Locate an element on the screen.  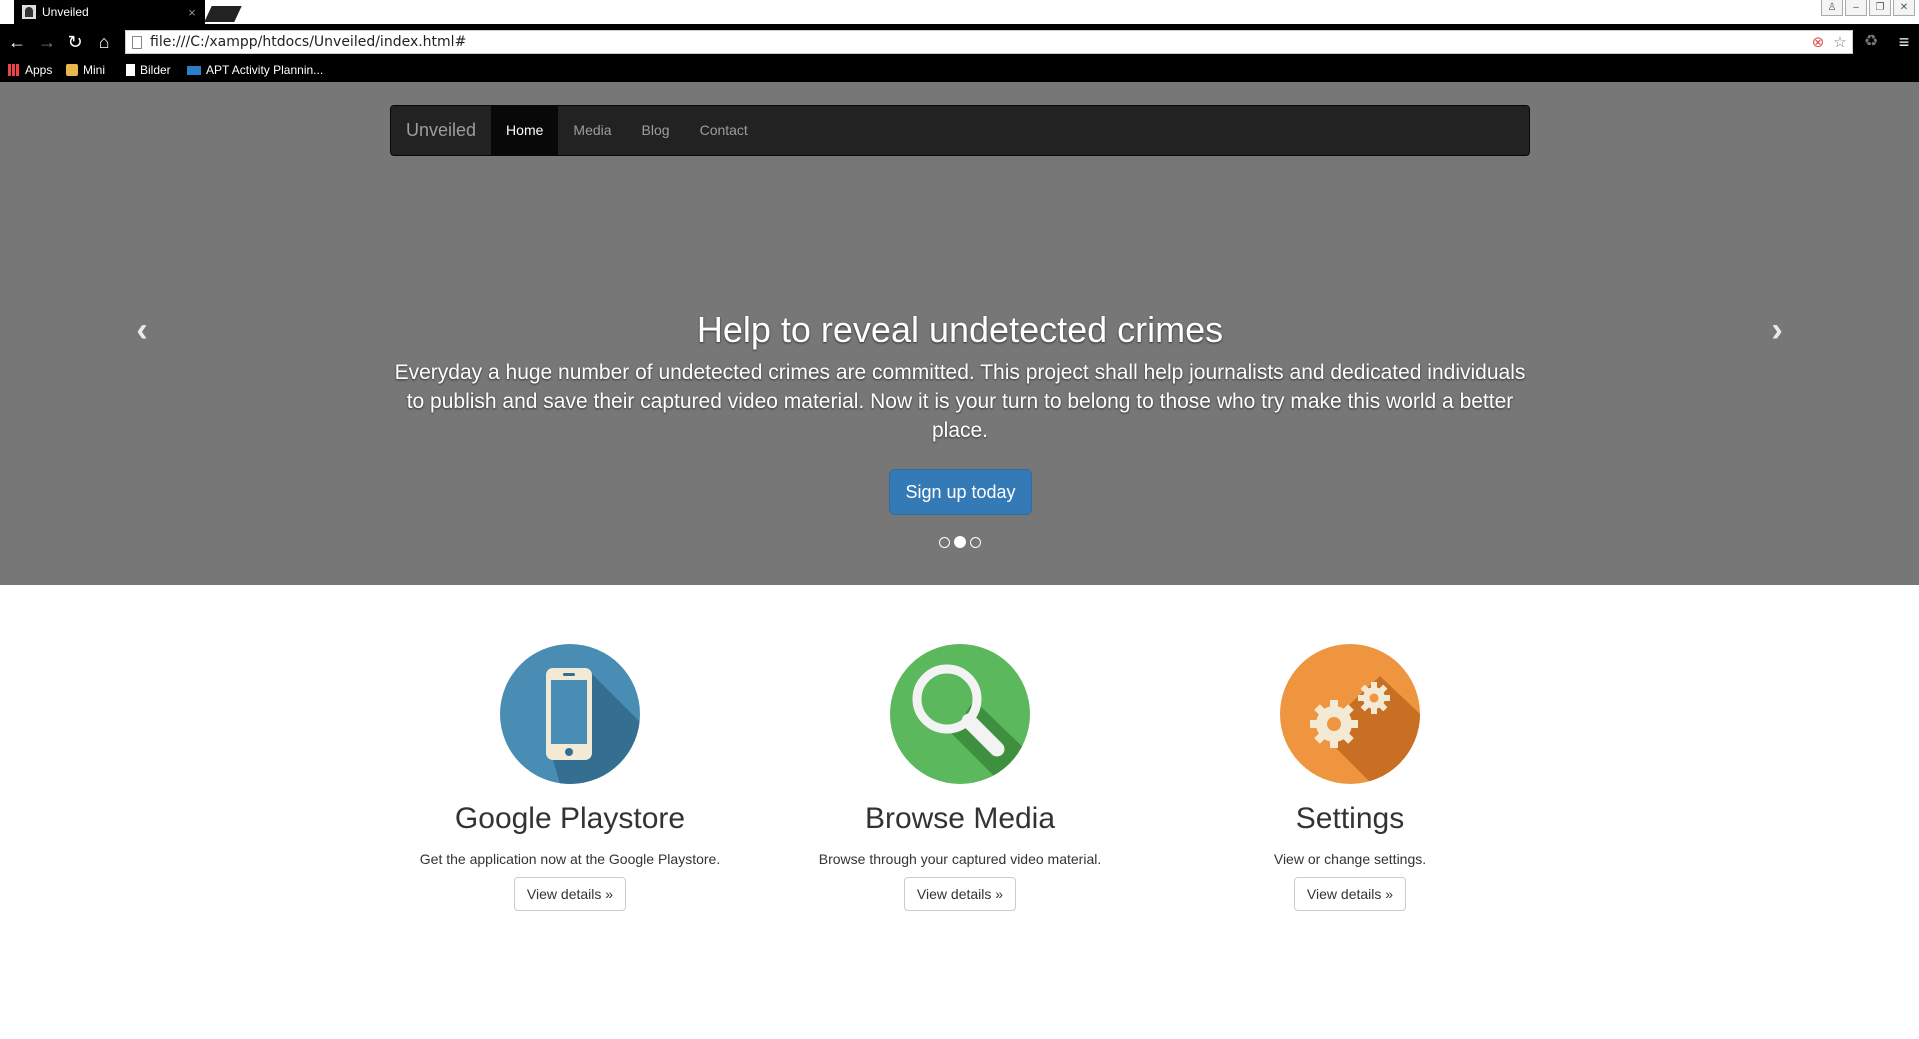
carousel-indicators is located at coordinates (959, 542).